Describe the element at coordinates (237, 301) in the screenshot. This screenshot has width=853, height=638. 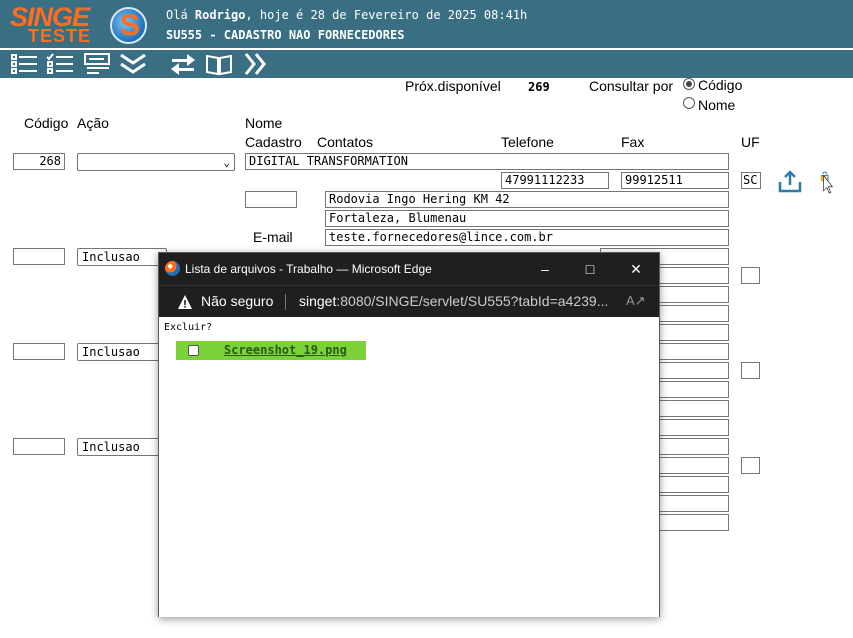
I see `not-secure-label: Não seguro` at that location.